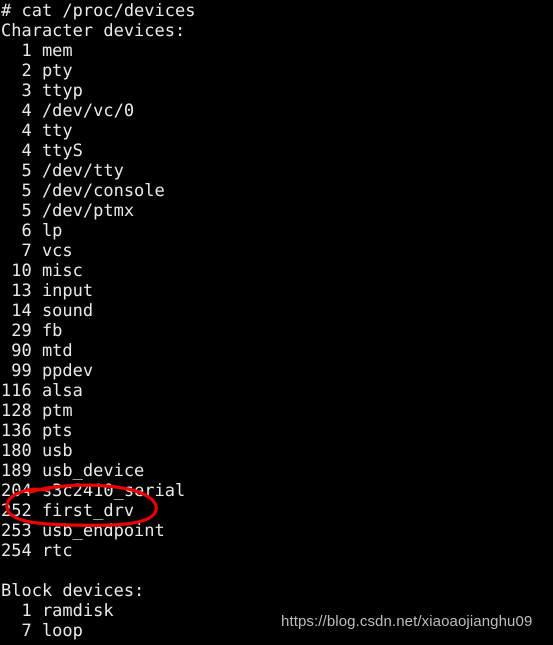  I want to click on terminal-line: 254 rtc, so click(37, 551).